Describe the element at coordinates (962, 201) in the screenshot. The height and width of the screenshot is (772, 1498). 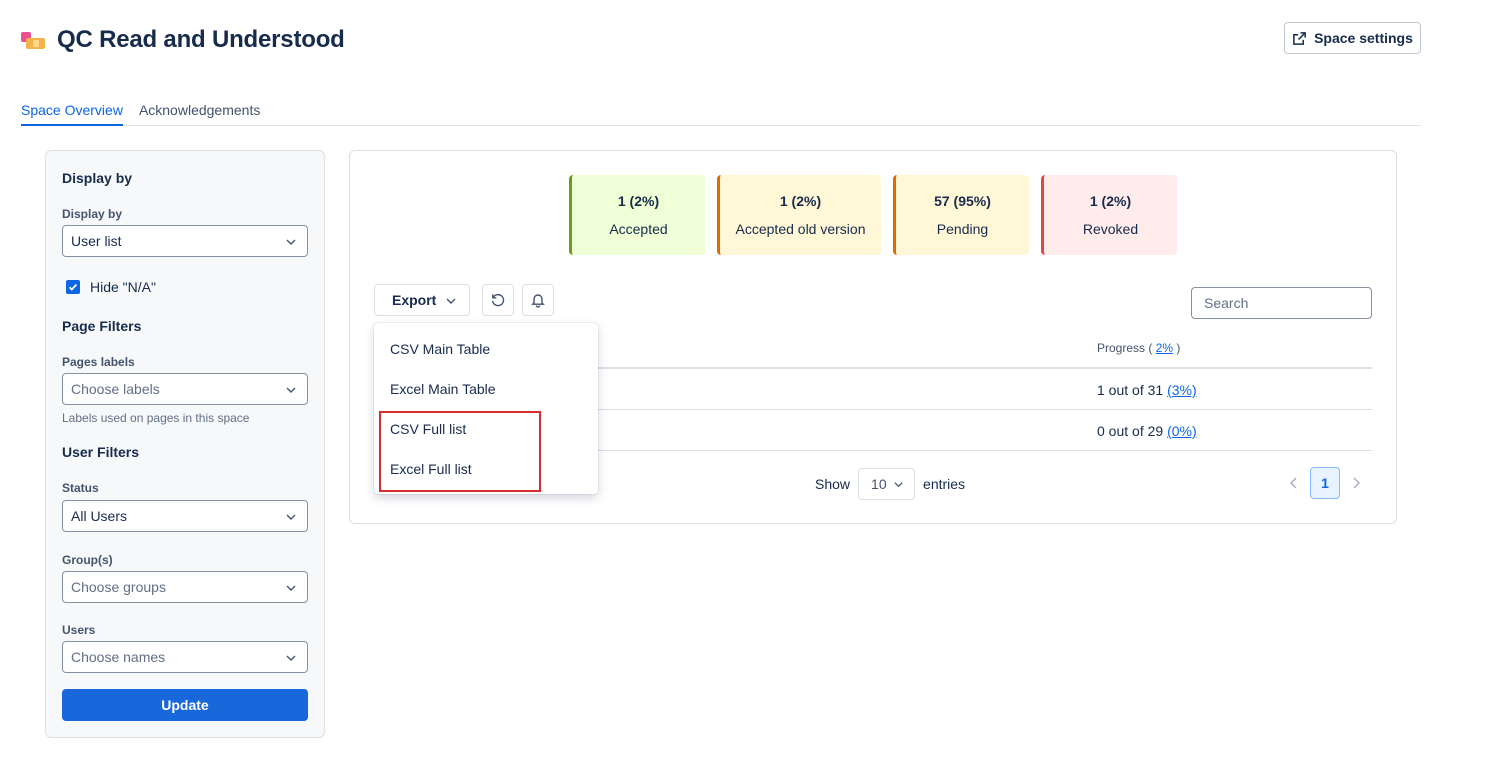
I see `stat-count: 57 (95%)` at that location.